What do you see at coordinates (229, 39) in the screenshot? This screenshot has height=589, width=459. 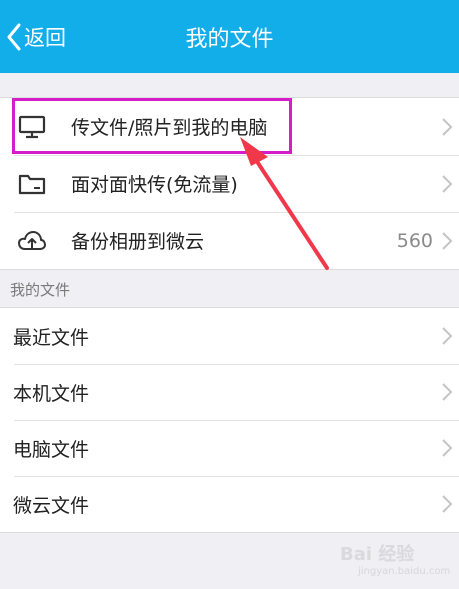 I see `page-title: 我的文件` at bounding box center [229, 39].